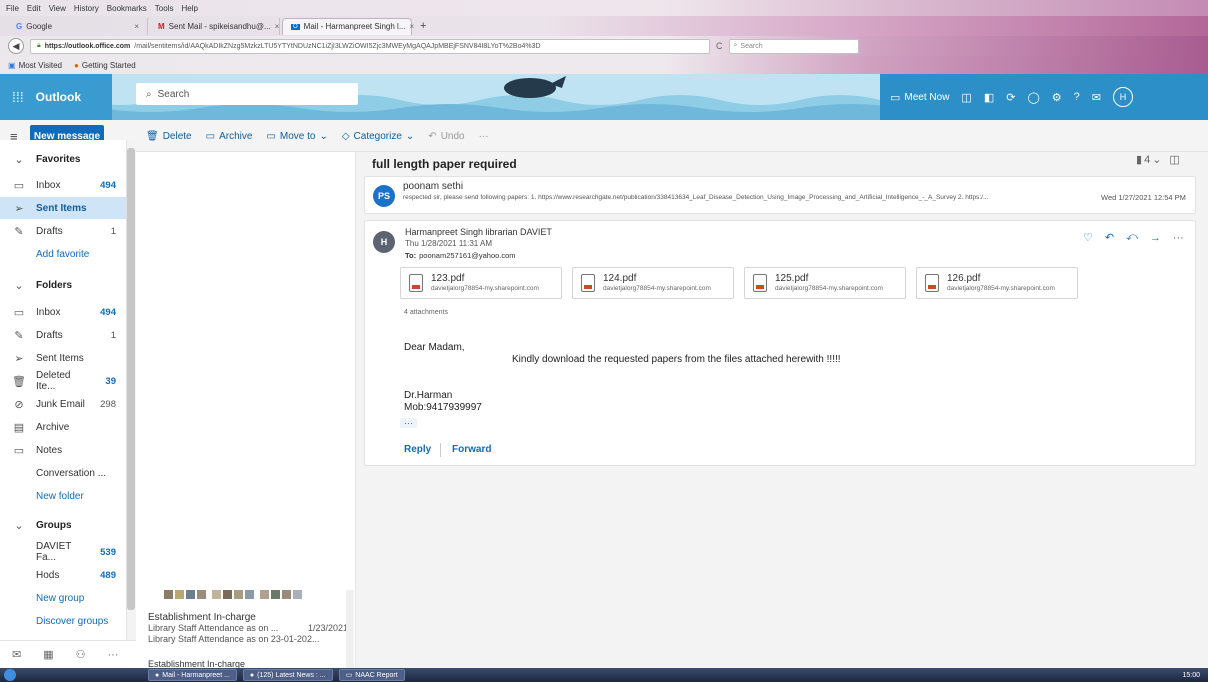 This screenshot has height=682, width=1208. What do you see at coordinates (63, 185) in the screenshot?
I see `sidebar-item-fav-inbox: ▭ Inbox 494` at bounding box center [63, 185].